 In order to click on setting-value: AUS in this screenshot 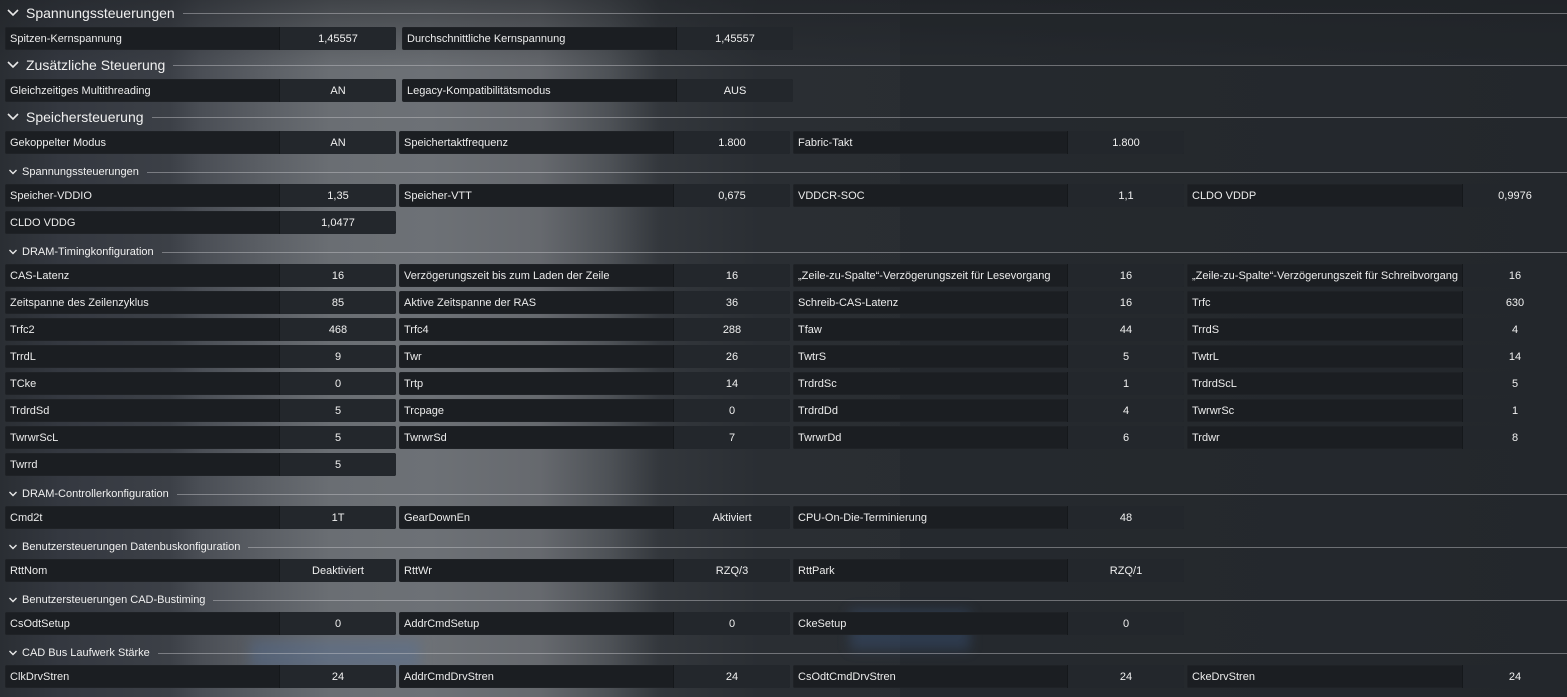, I will do `click(734, 90)`.